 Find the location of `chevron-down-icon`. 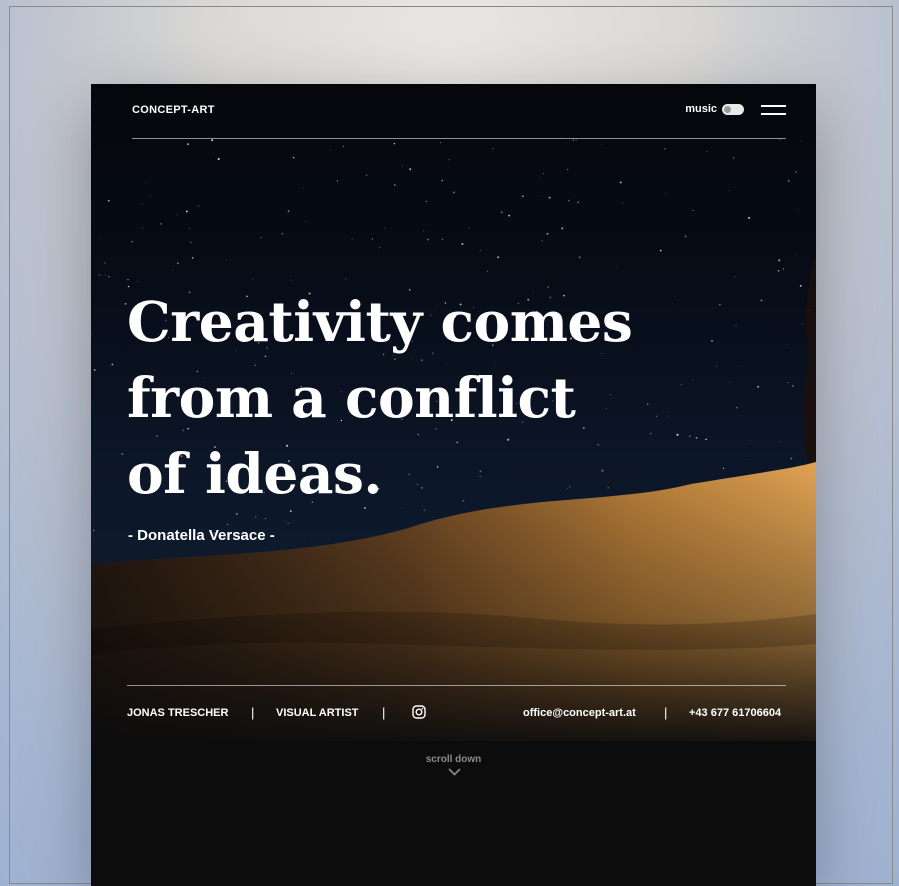

chevron-down-icon is located at coordinates (454, 772).